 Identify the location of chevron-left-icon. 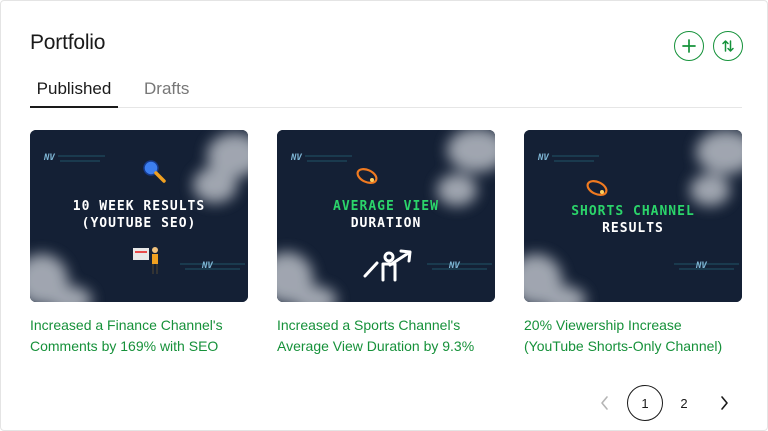
(604, 403).